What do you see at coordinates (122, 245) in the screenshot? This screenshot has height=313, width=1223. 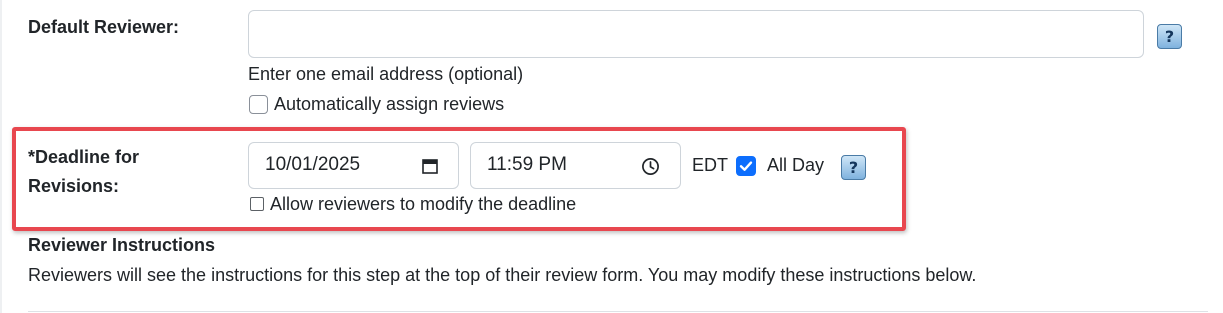 I see `reviewer-instructions-heading: Reviewer Instructions` at bounding box center [122, 245].